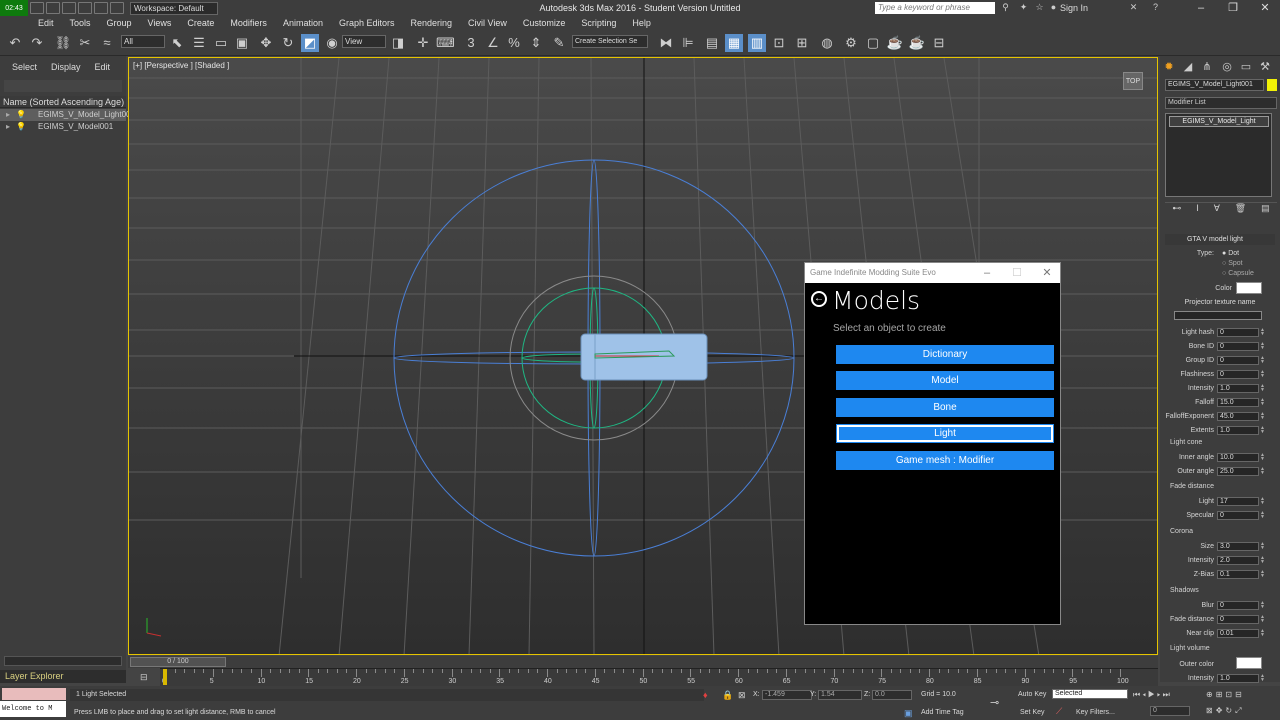 This screenshot has height=720, width=1280. Describe the element at coordinates (945, 380) in the screenshot. I see `model-button: Model` at that location.